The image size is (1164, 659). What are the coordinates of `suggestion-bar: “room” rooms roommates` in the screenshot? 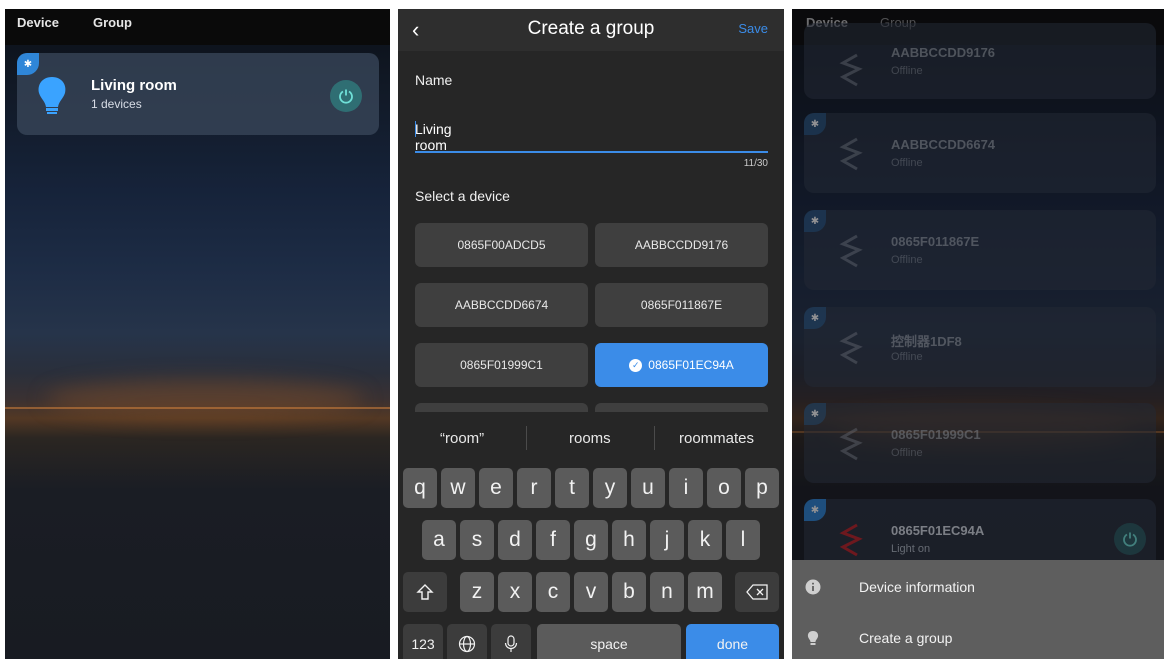 It's located at (591, 438).